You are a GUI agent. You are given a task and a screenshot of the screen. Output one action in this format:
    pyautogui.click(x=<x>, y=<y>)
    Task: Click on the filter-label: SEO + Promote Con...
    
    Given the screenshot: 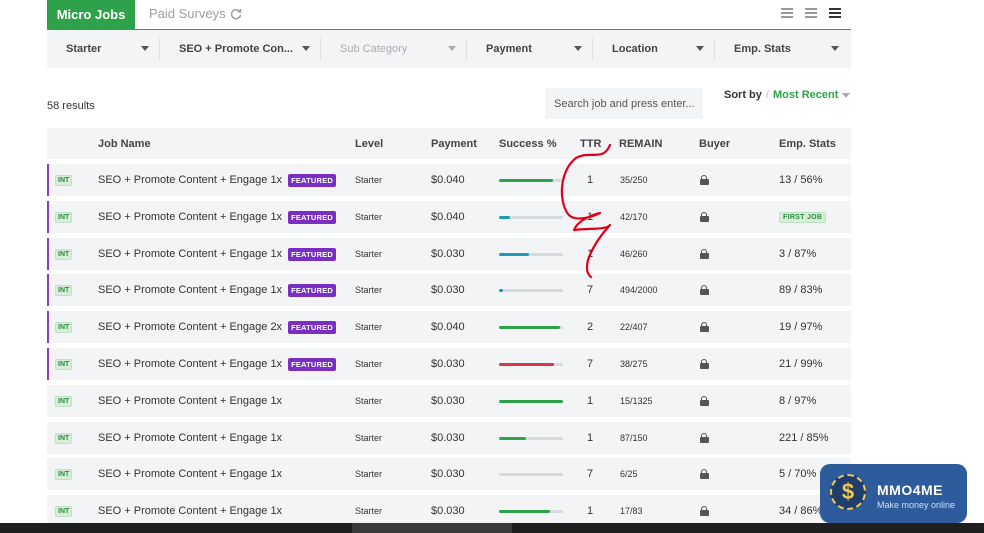 What is the action you would take?
    pyautogui.click(x=236, y=49)
    